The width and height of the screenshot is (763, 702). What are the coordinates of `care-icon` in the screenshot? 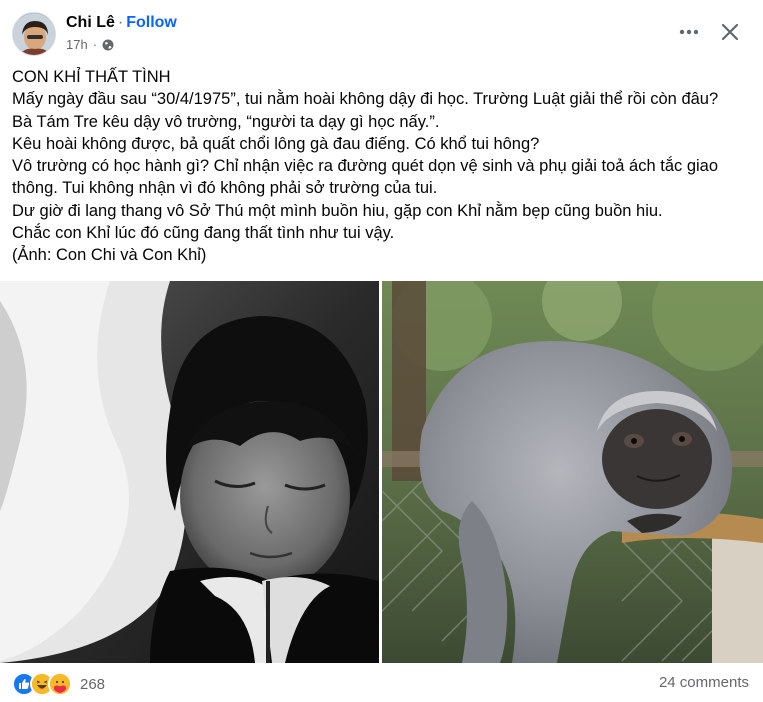 It's located at (60, 684).